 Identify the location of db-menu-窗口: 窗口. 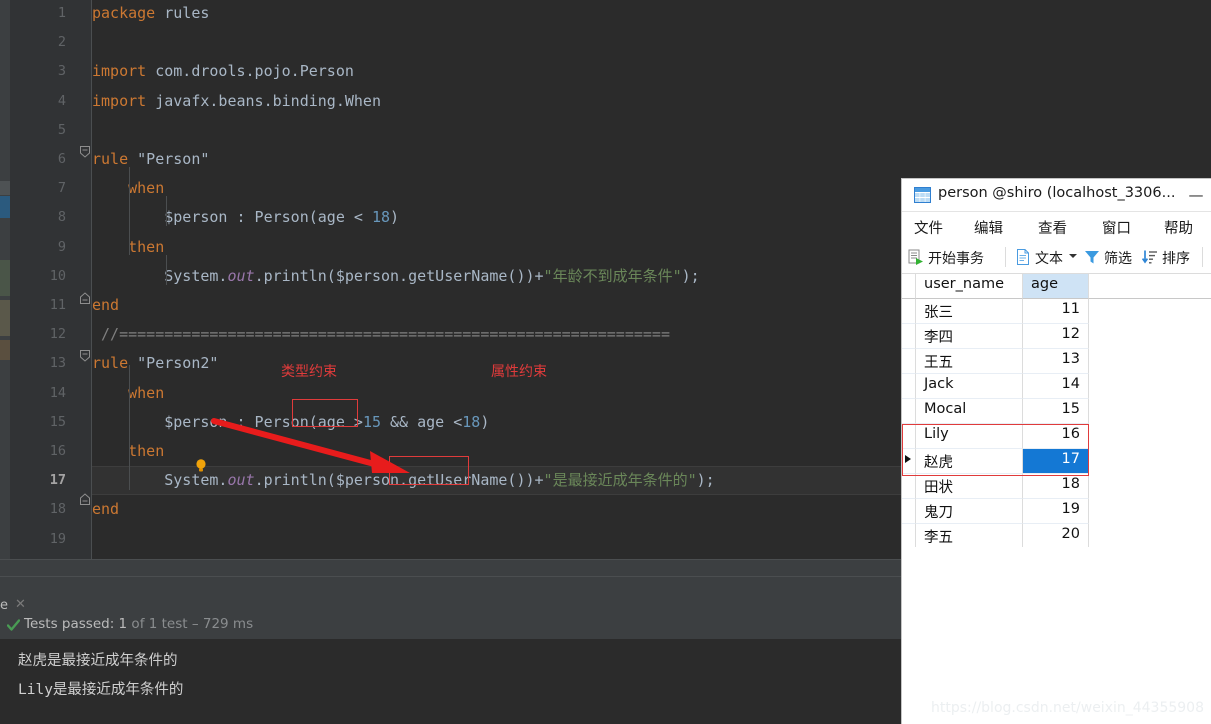
(1116, 227).